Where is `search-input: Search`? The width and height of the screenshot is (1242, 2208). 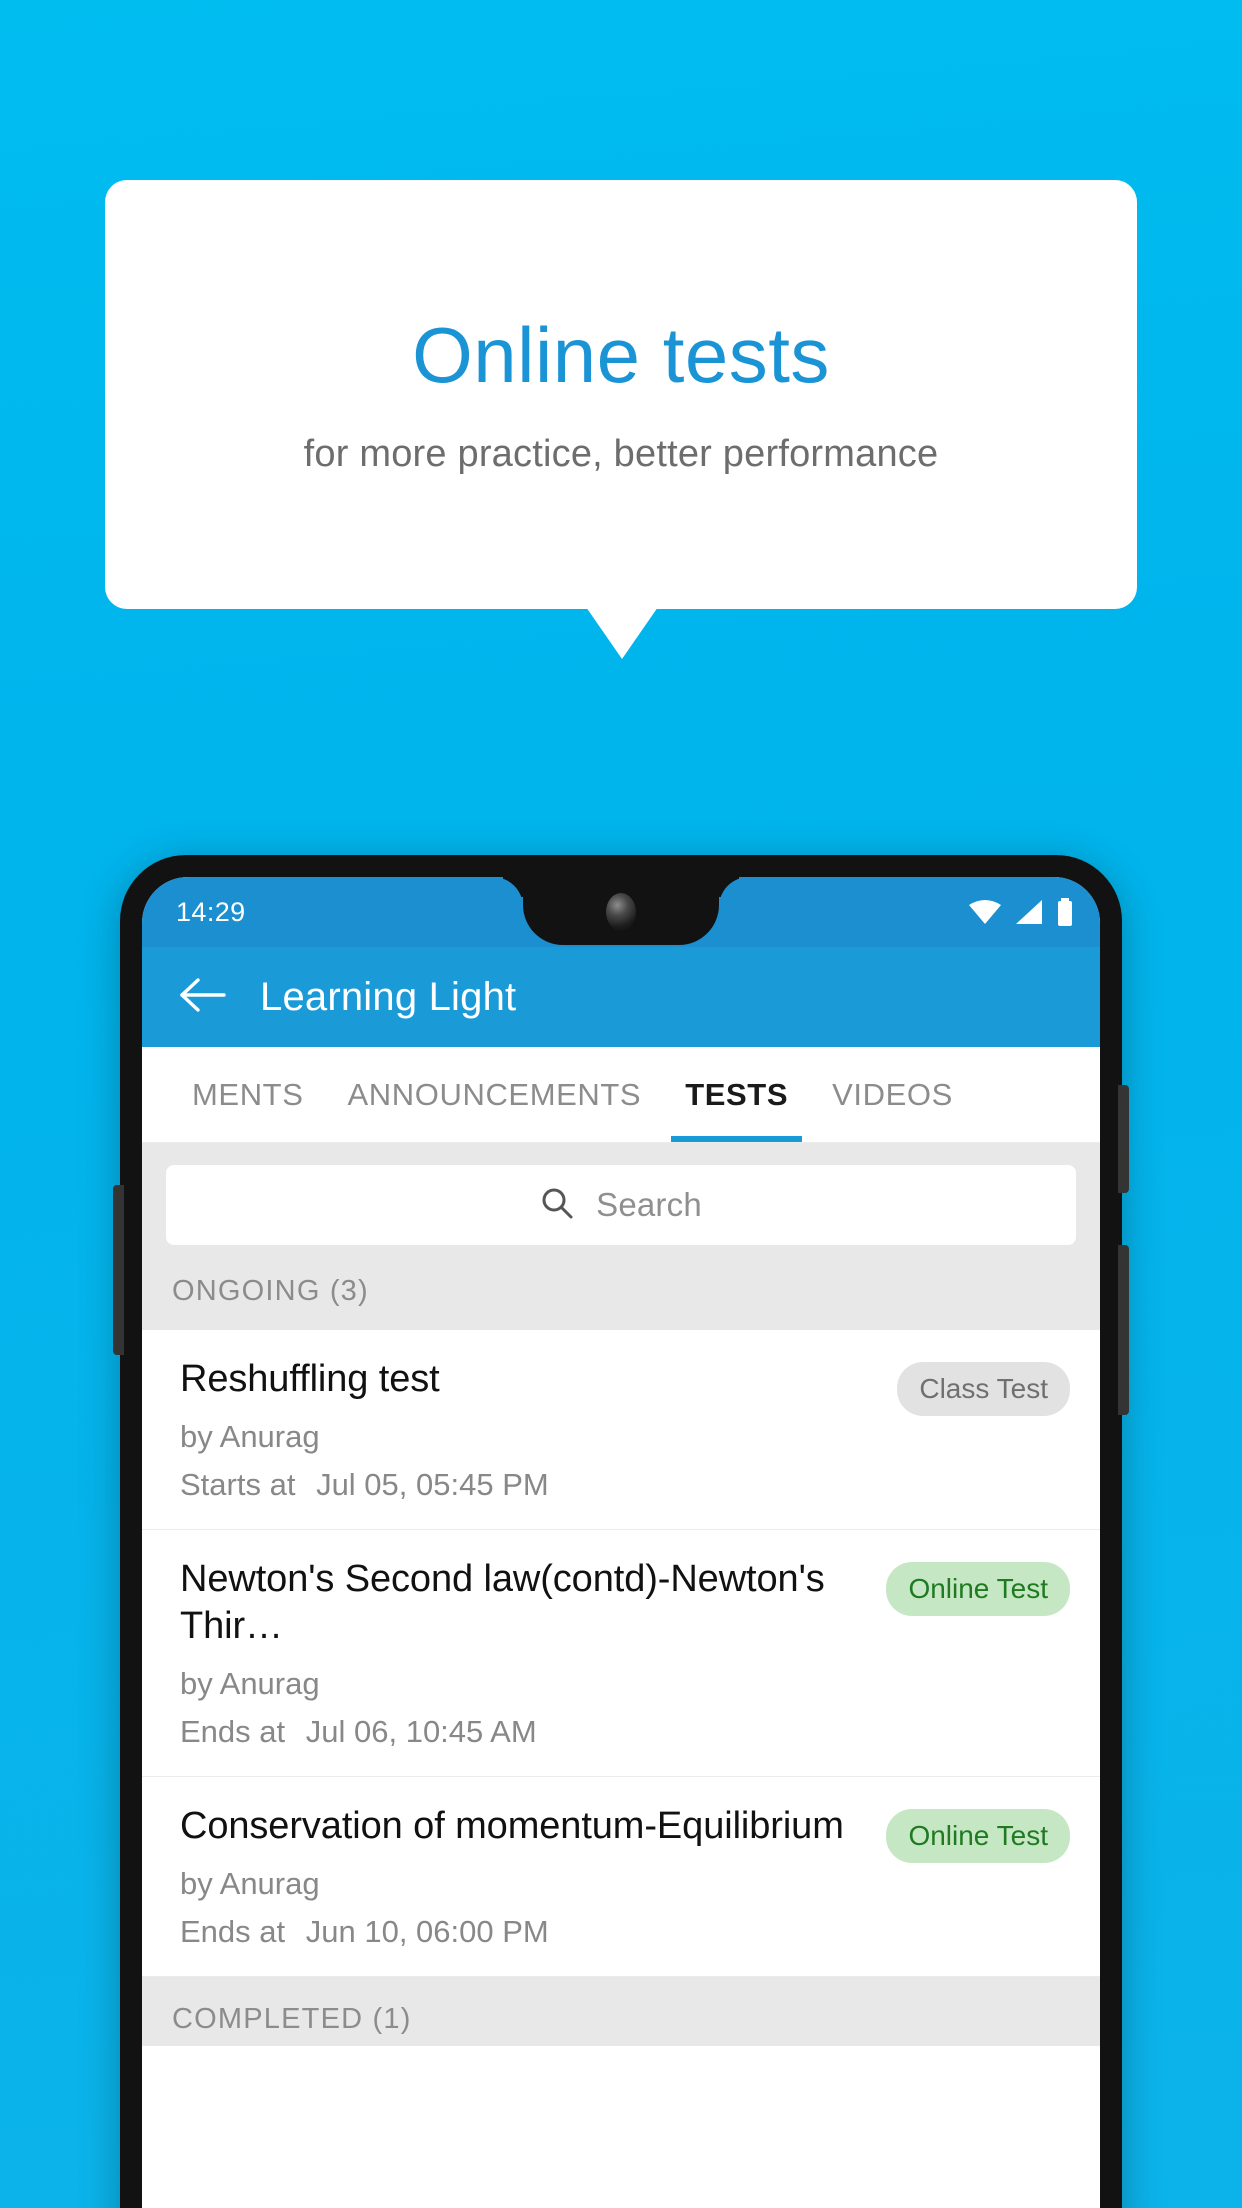
search-input: Search is located at coordinates (621, 1205).